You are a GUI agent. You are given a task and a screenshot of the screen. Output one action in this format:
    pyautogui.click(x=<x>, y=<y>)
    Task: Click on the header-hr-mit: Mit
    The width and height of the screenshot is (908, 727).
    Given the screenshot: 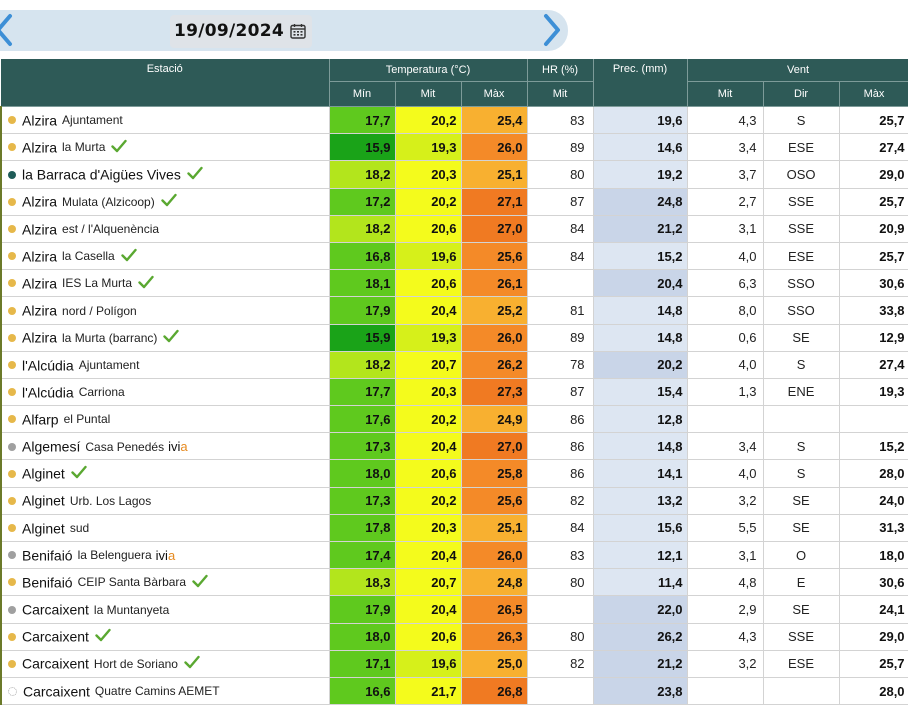 What is the action you would take?
    pyautogui.click(x=560, y=94)
    